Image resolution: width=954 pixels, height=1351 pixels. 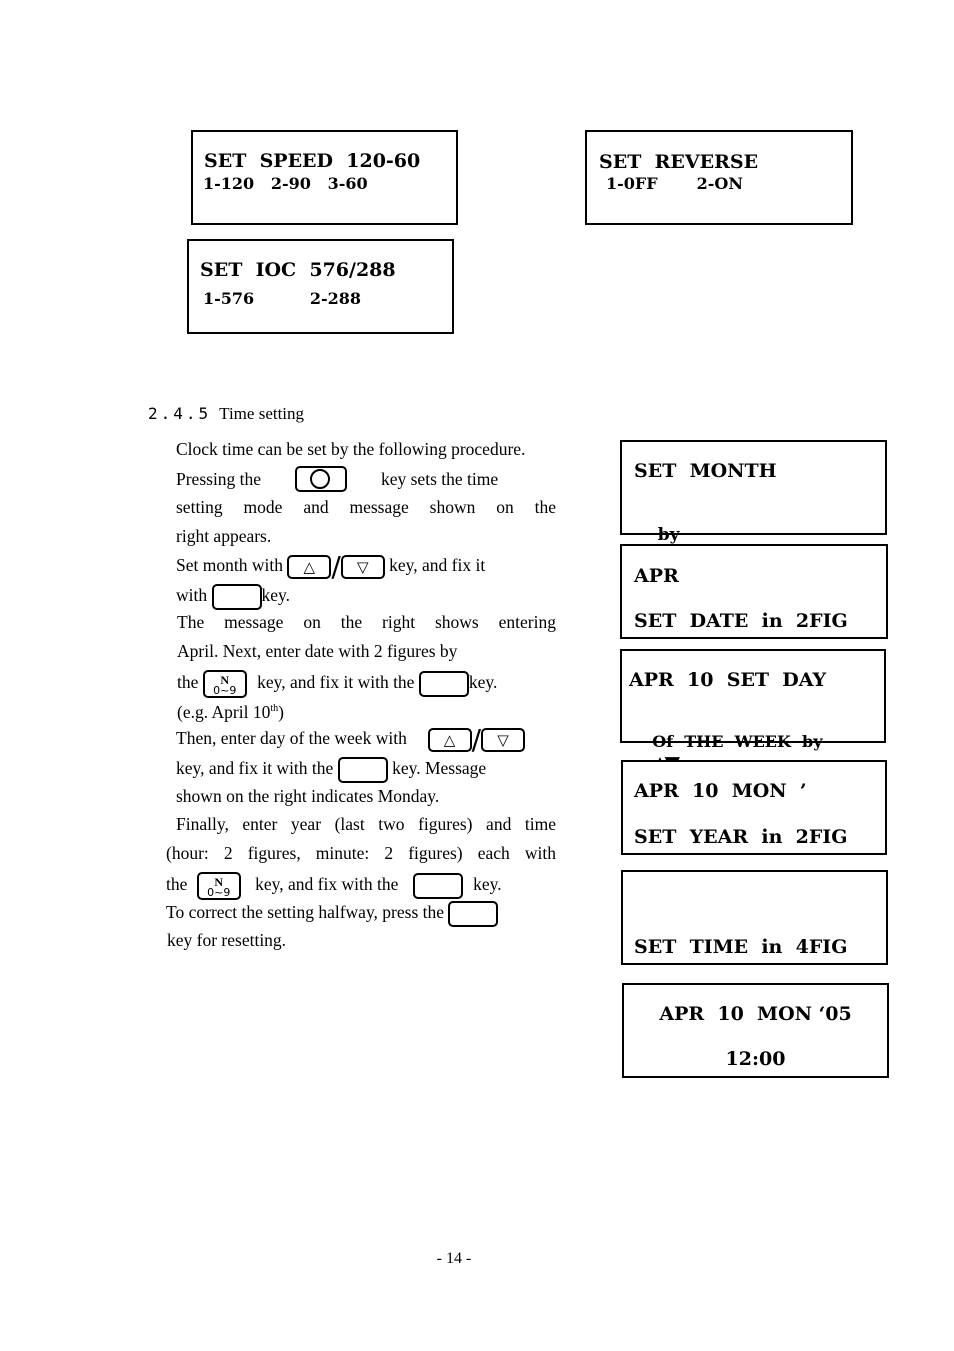 I want to click on body-line: The message on the right shows entering, so click(x=366, y=622).